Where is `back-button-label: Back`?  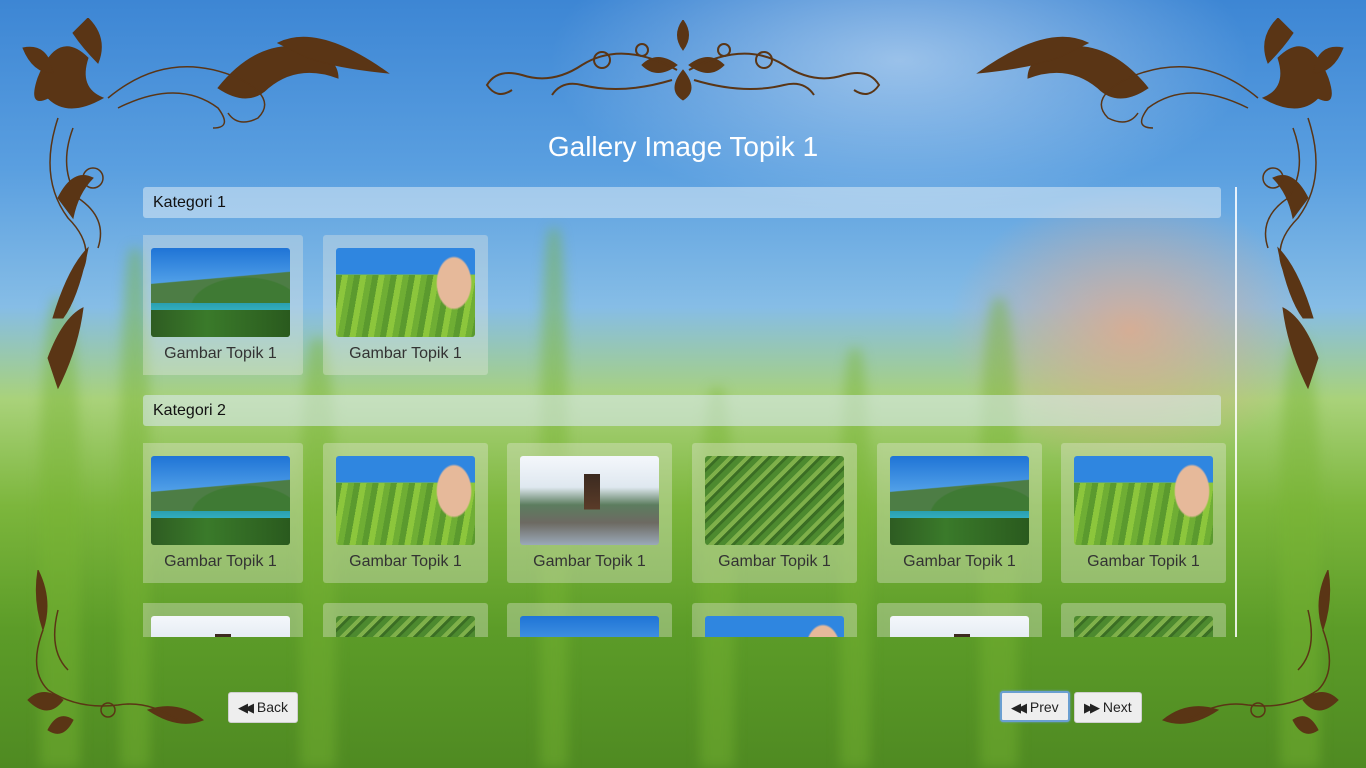
back-button-label: Back is located at coordinates (272, 707).